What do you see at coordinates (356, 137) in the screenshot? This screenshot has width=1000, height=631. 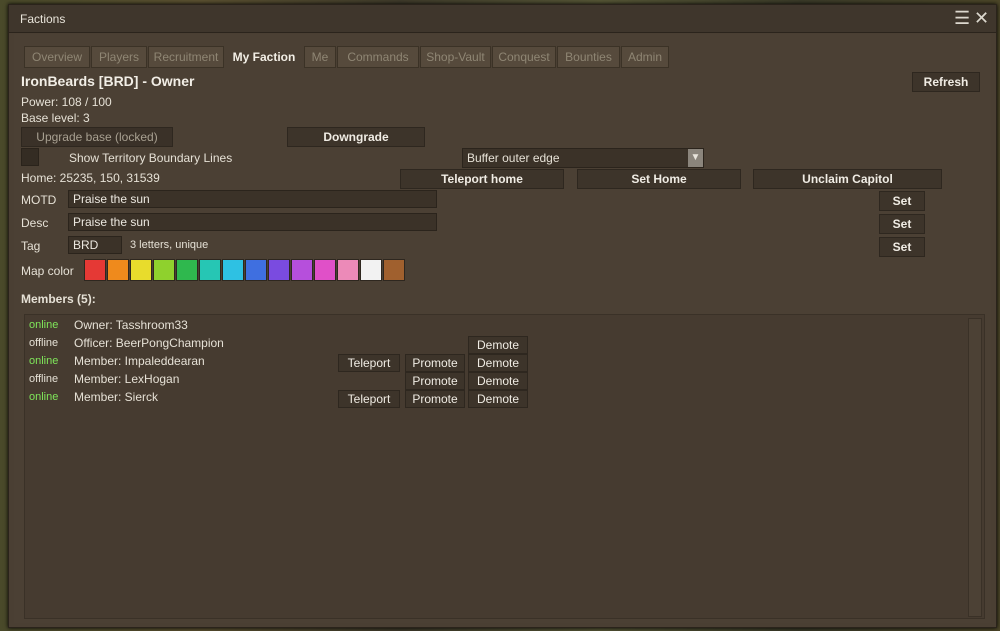 I see `downgrade-button: Downgrade` at bounding box center [356, 137].